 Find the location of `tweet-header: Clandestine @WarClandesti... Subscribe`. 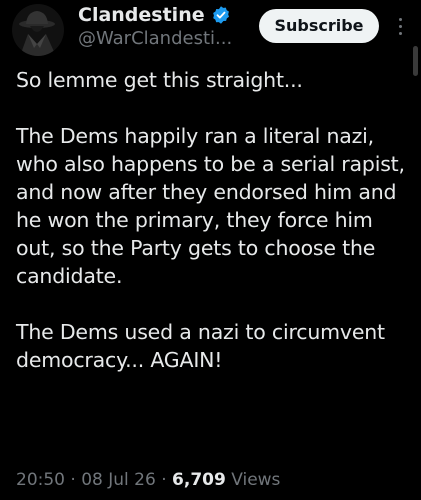

tweet-header: Clandestine @WarClandesti... Subscribe is located at coordinates (210, 30).